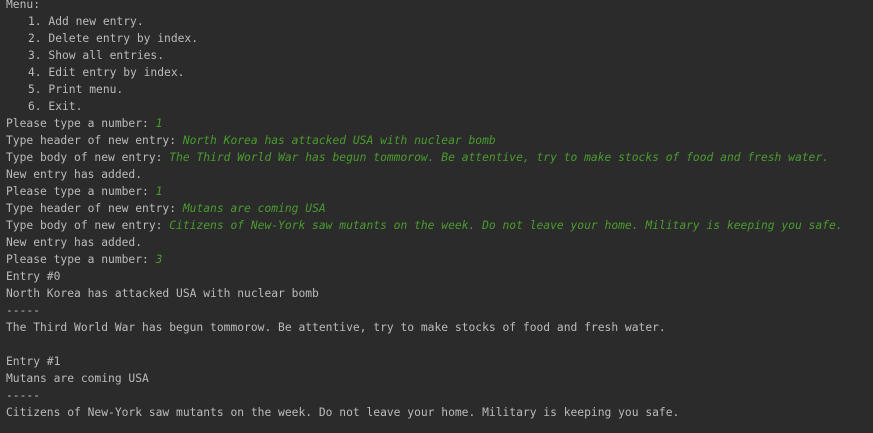 The width and height of the screenshot is (873, 433). I want to click on menu-item-exit: 6. Exit., so click(55, 106).